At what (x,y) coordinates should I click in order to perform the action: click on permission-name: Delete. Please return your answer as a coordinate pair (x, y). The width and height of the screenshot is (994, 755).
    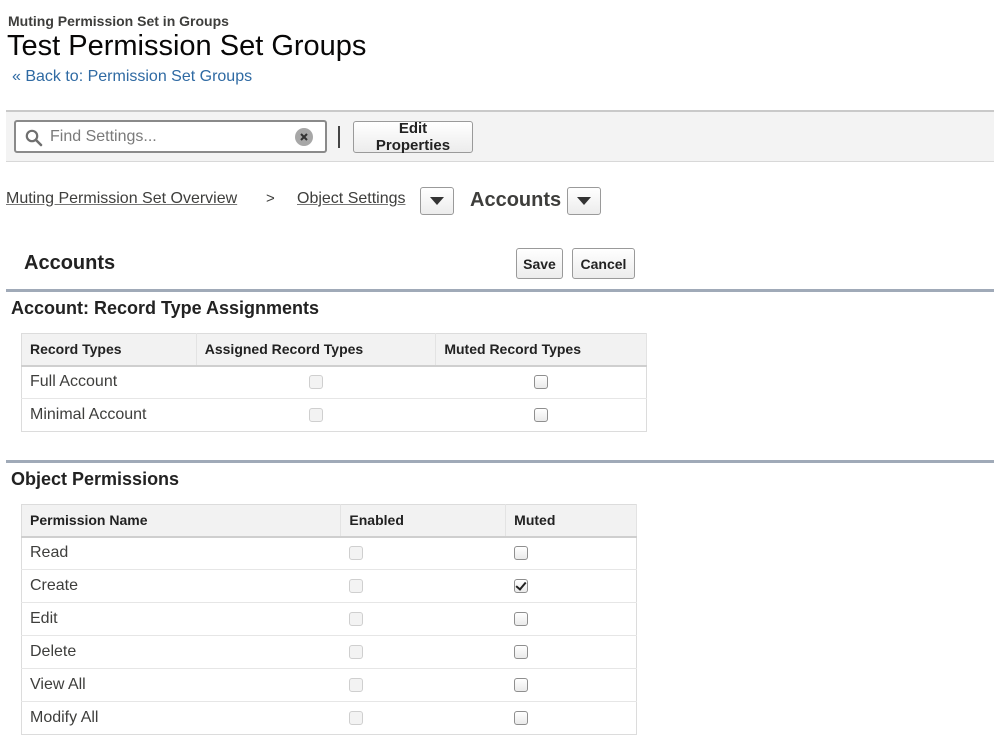
    Looking at the image, I should click on (181, 652).